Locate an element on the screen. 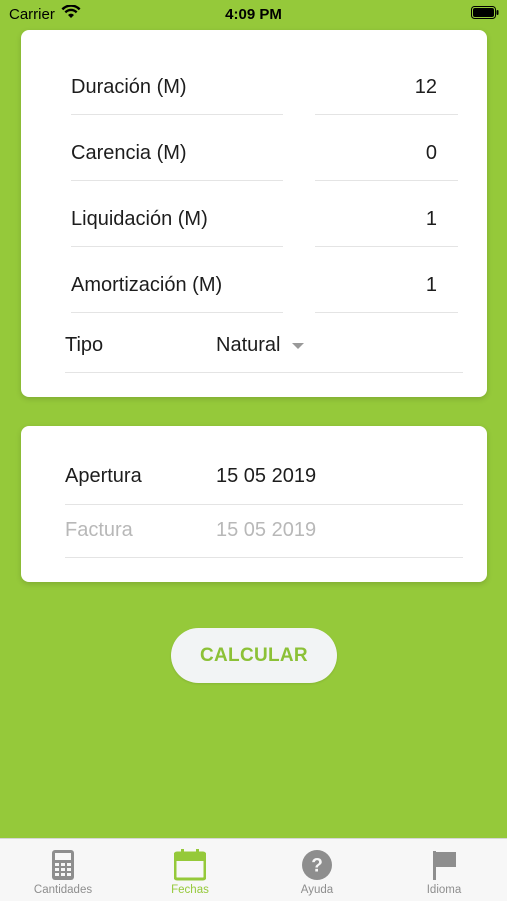 This screenshot has height=901, width=507. tab-cantidades: Cantidades is located at coordinates (63, 870).